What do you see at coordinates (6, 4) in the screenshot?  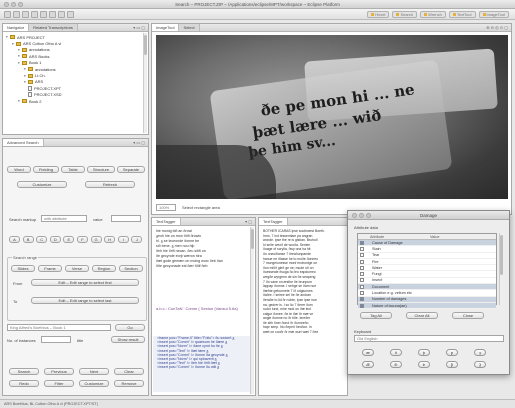 I see `close-icon` at bounding box center [6, 4].